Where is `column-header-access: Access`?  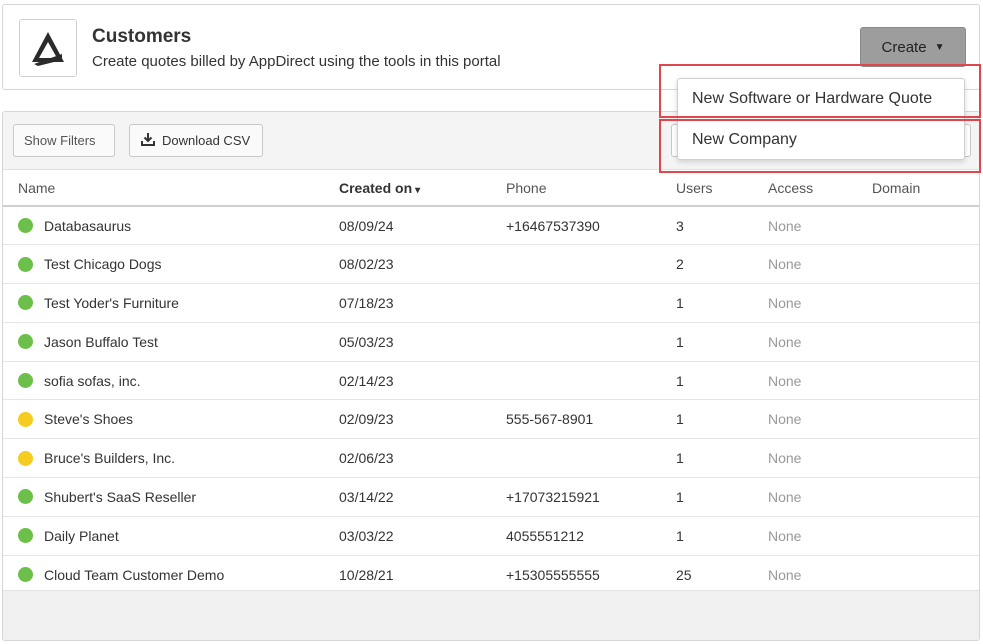
column-header-access: Access is located at coordinates (820, 188).